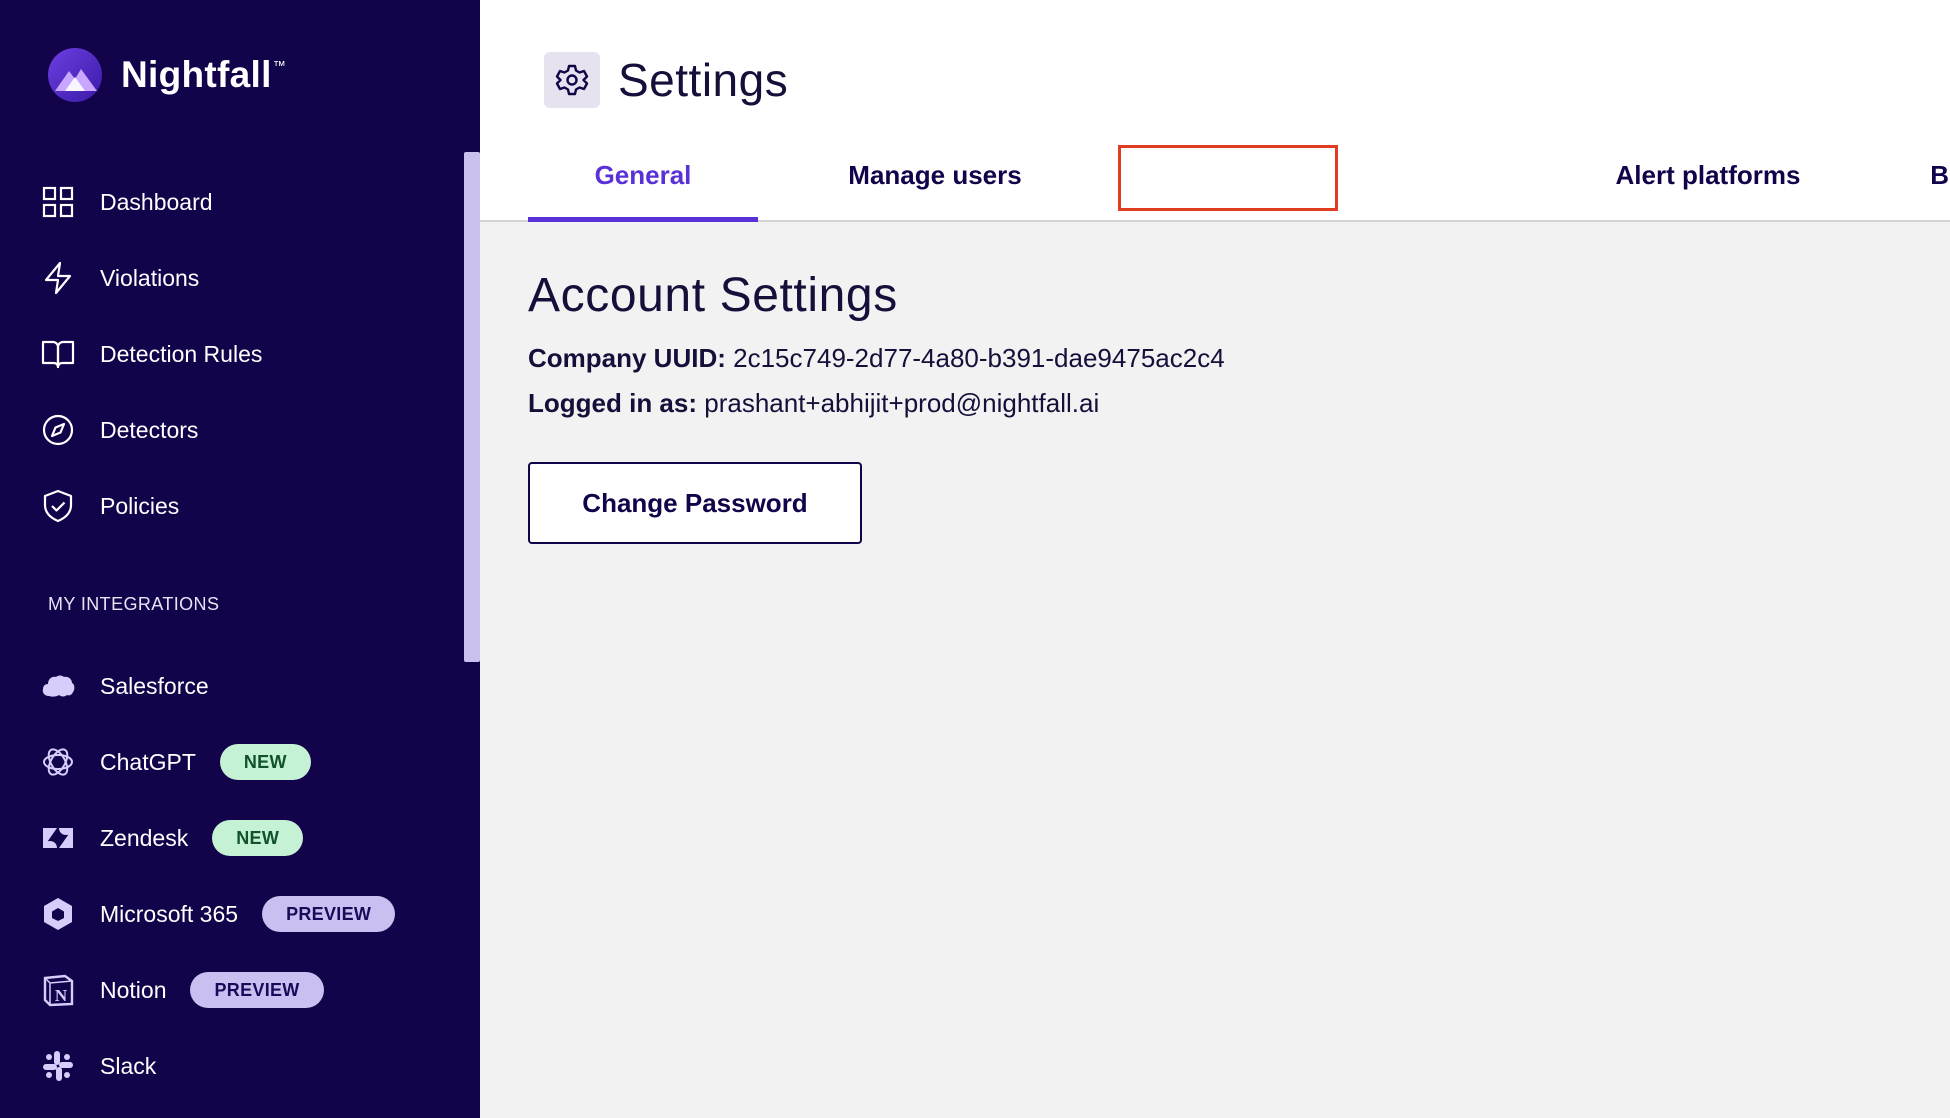 Image resolution: width=1950 pixels, height=1118 pixels. What do you see at coordinates (627, 358) in the screenshot?
I see `company-uuid-label: Company UUID:` at bounding box center [627, 358].